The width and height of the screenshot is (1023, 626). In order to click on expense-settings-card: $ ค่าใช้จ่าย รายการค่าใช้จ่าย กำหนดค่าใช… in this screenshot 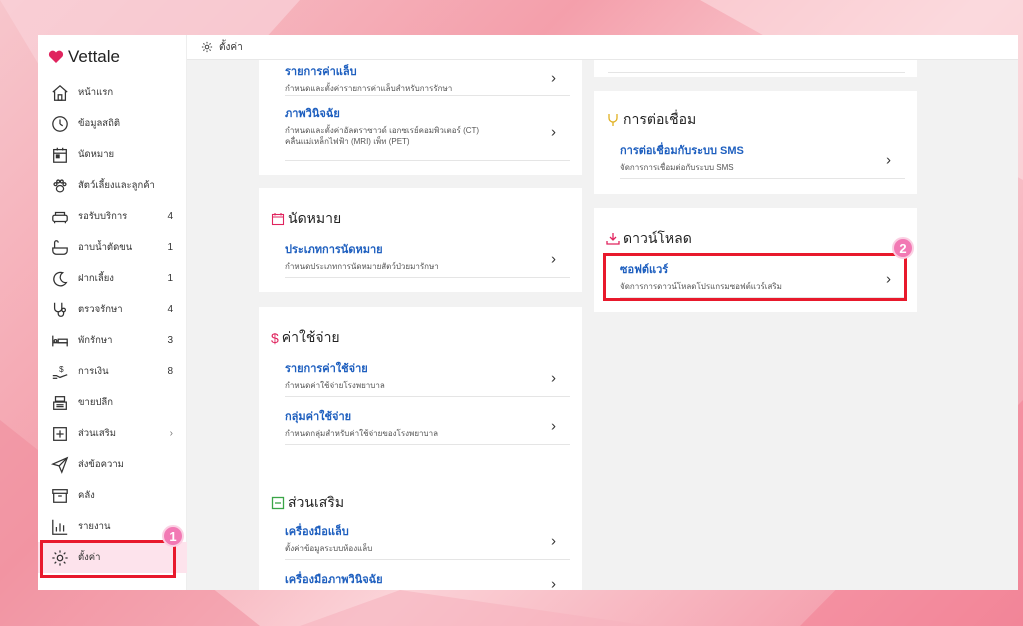, I will do `click(420, 399)`.